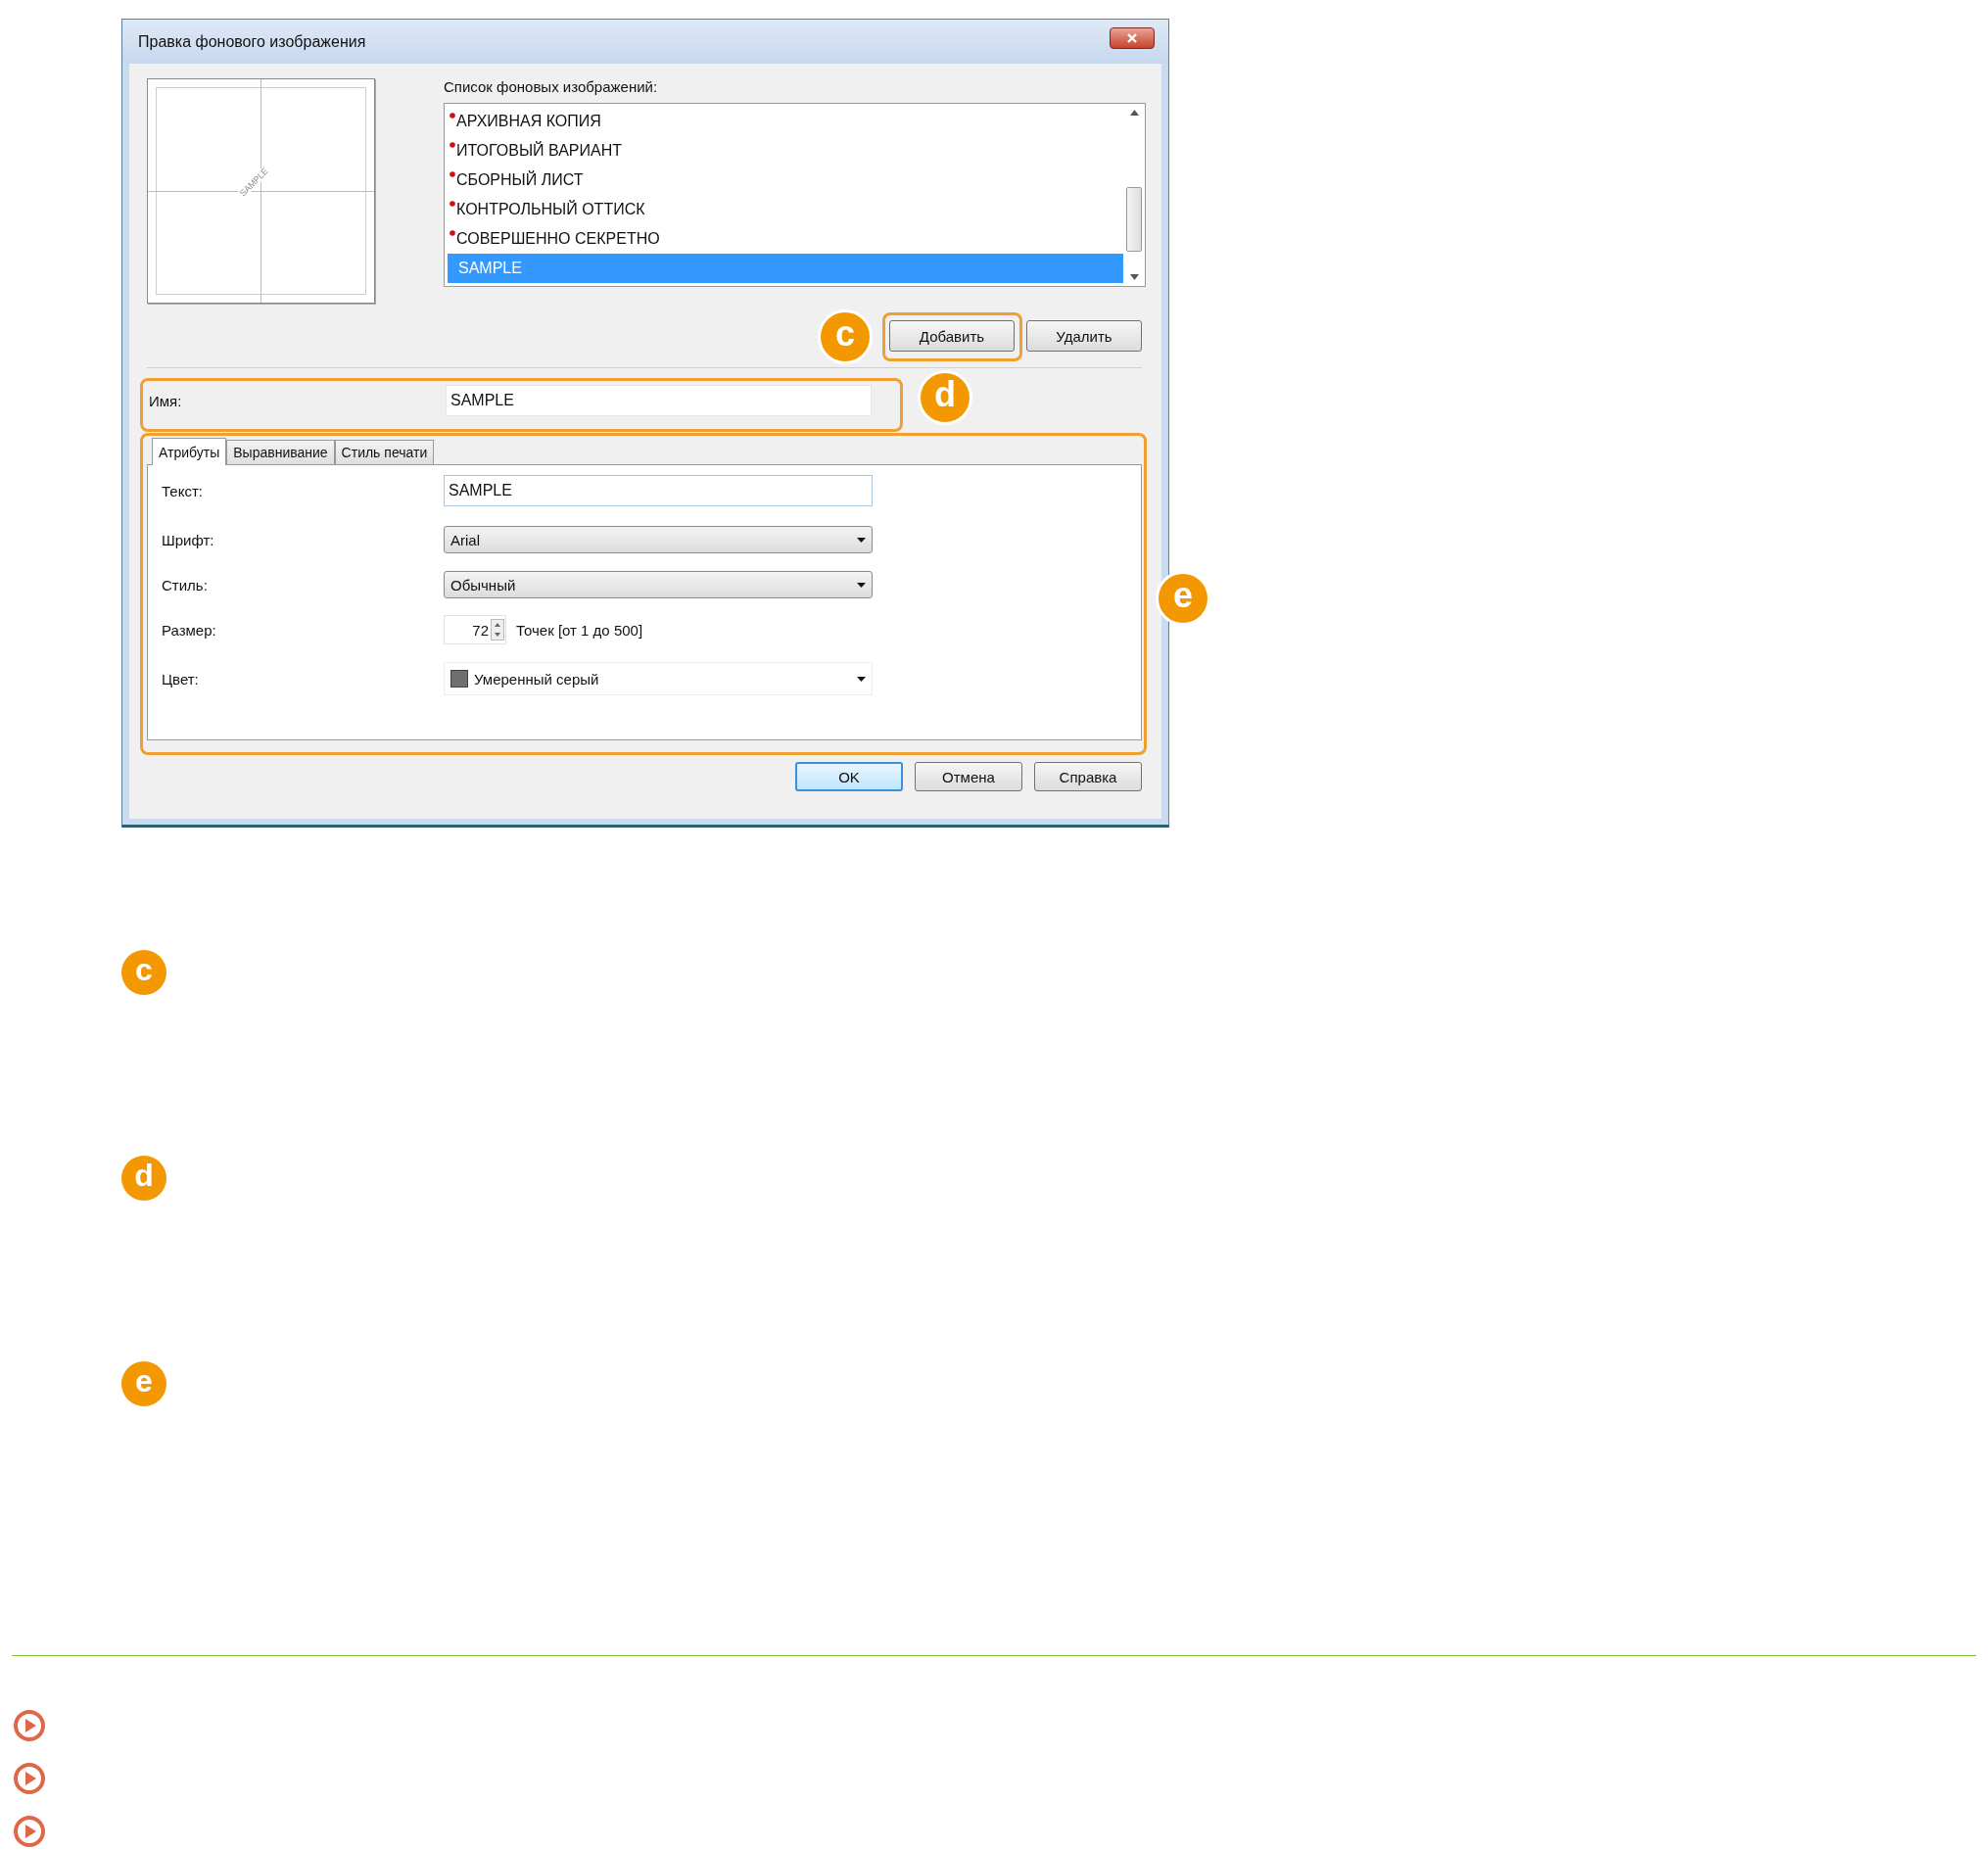 The width and height of the screenshot is (1988, 1850). I want to click on field-label: Стиль:, so click(185, 584).